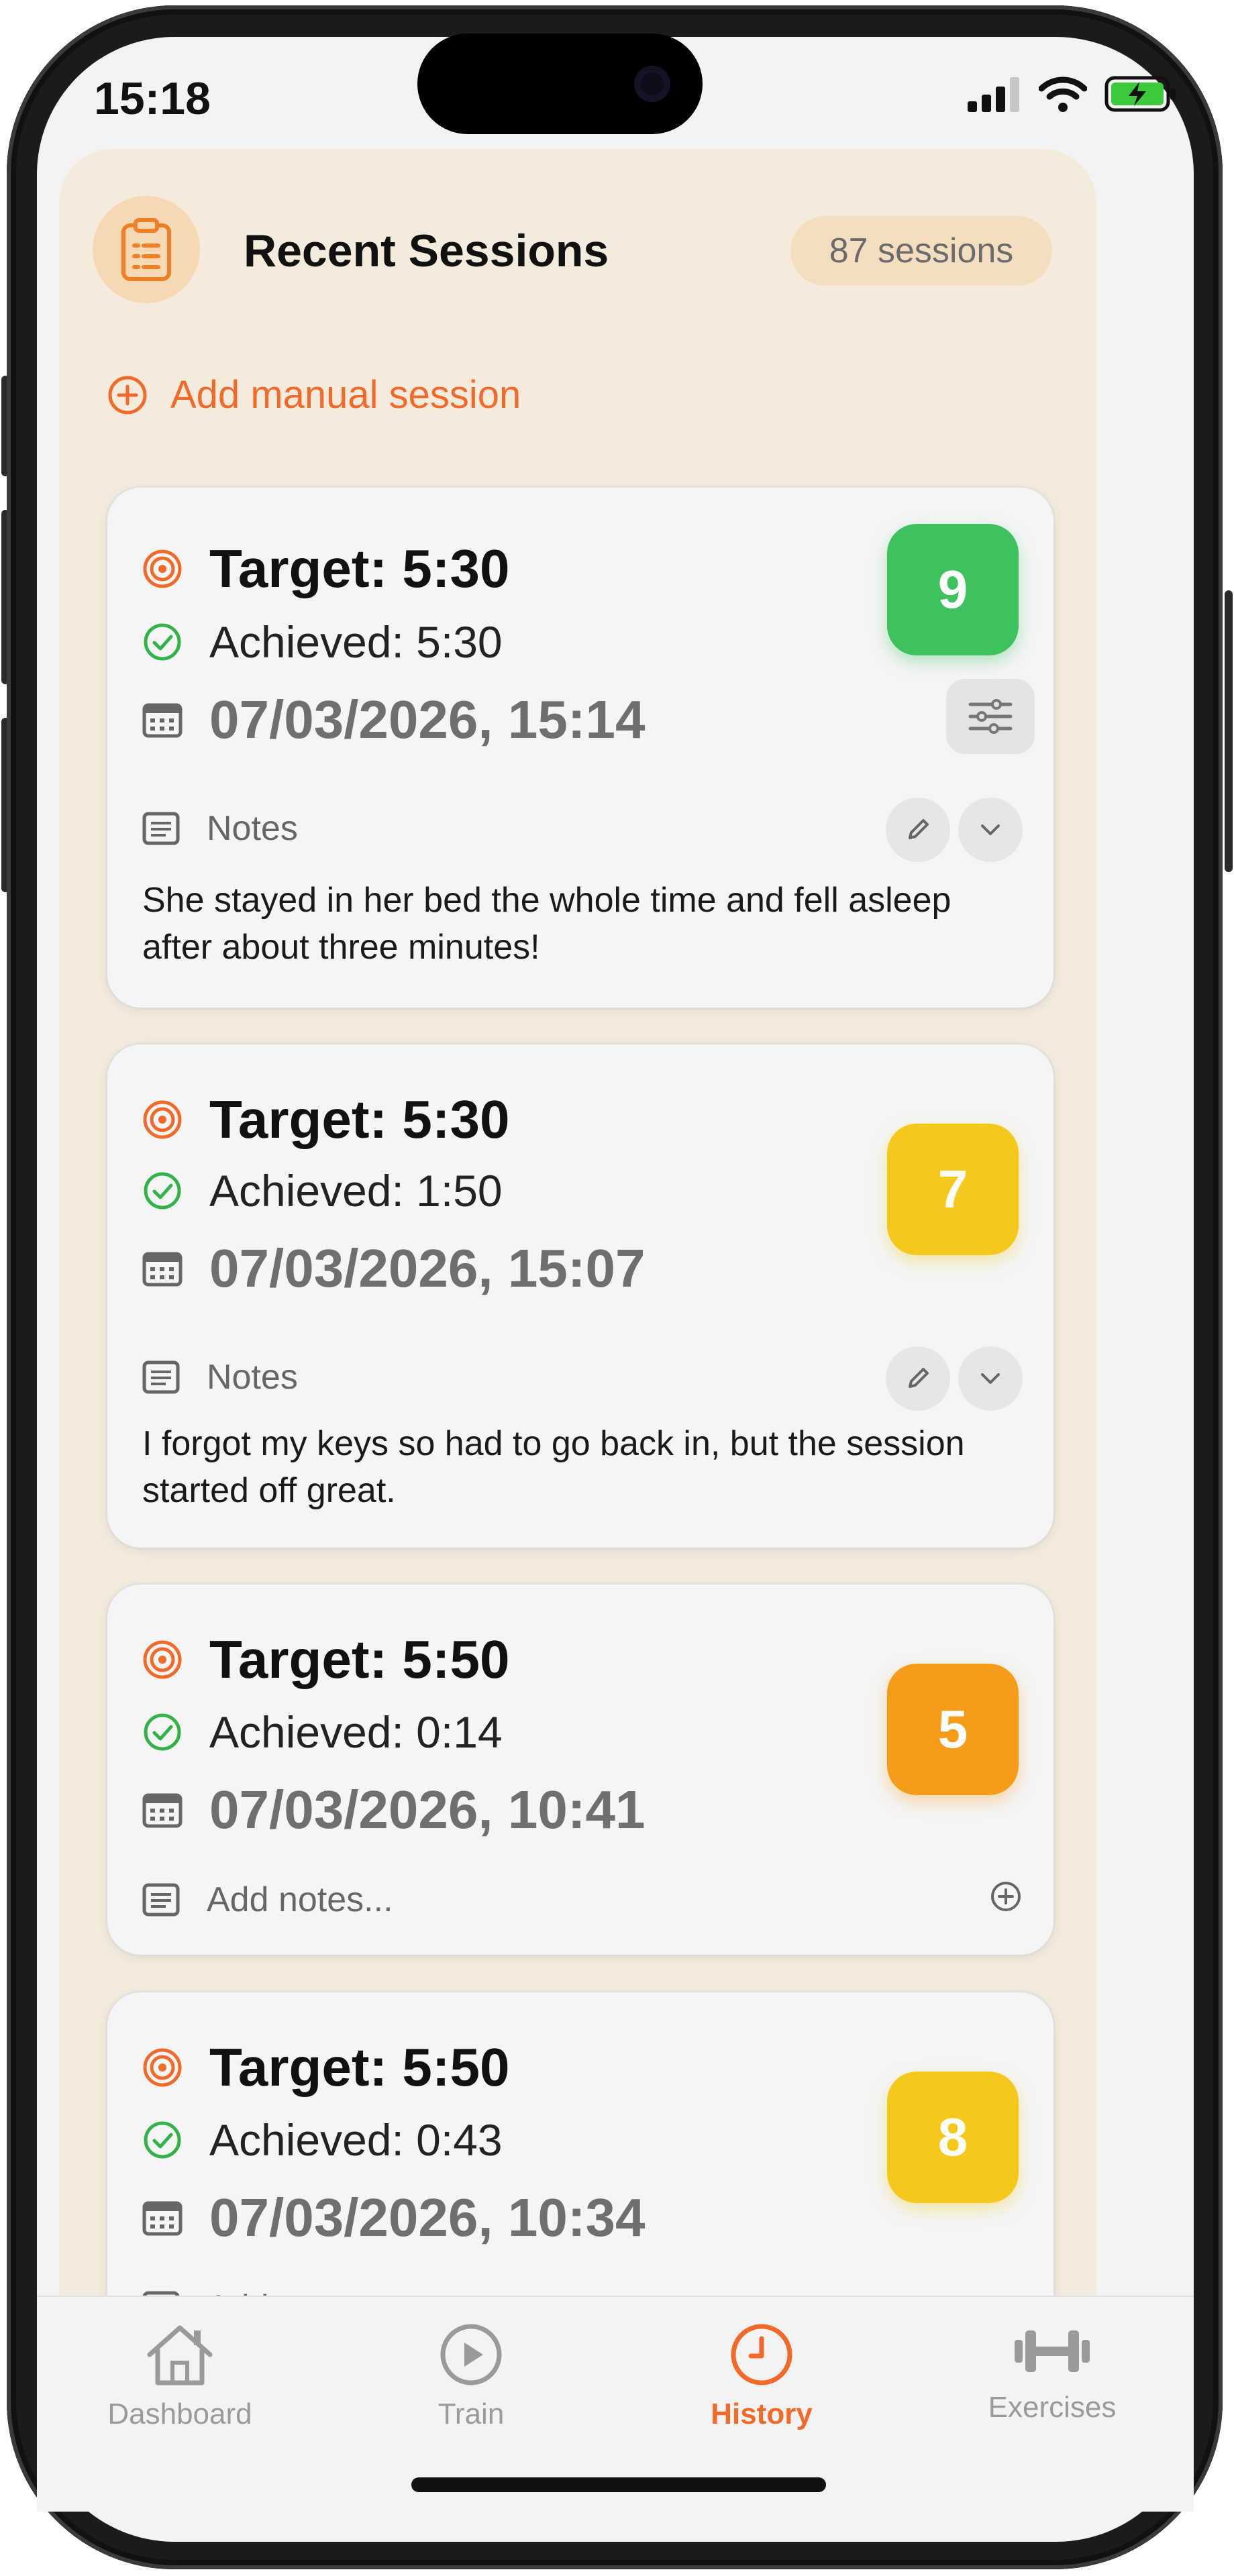  I want to click on tab-train: Train, so click(471, 2376).